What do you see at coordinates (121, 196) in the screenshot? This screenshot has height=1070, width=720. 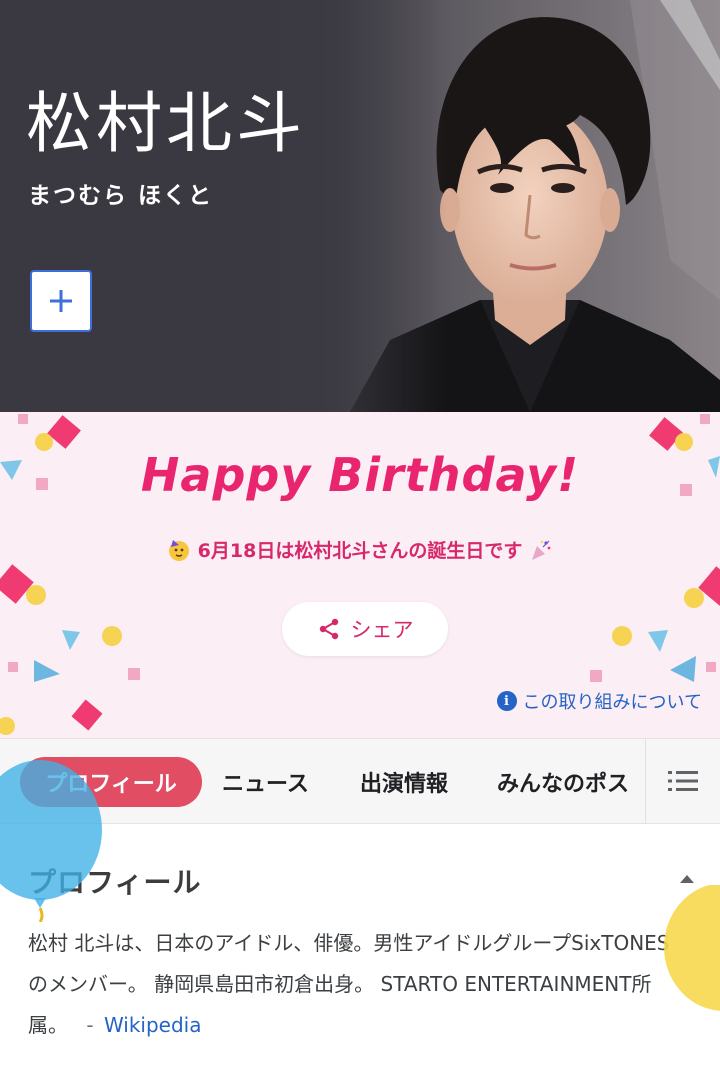 I see `entity-reading: まつむら ほくと` at bounding box center [121, 196].